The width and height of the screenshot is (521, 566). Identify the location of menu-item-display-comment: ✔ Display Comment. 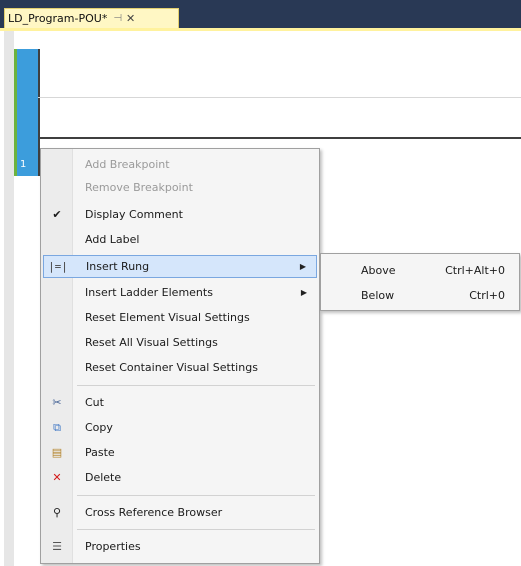
(180, 214).